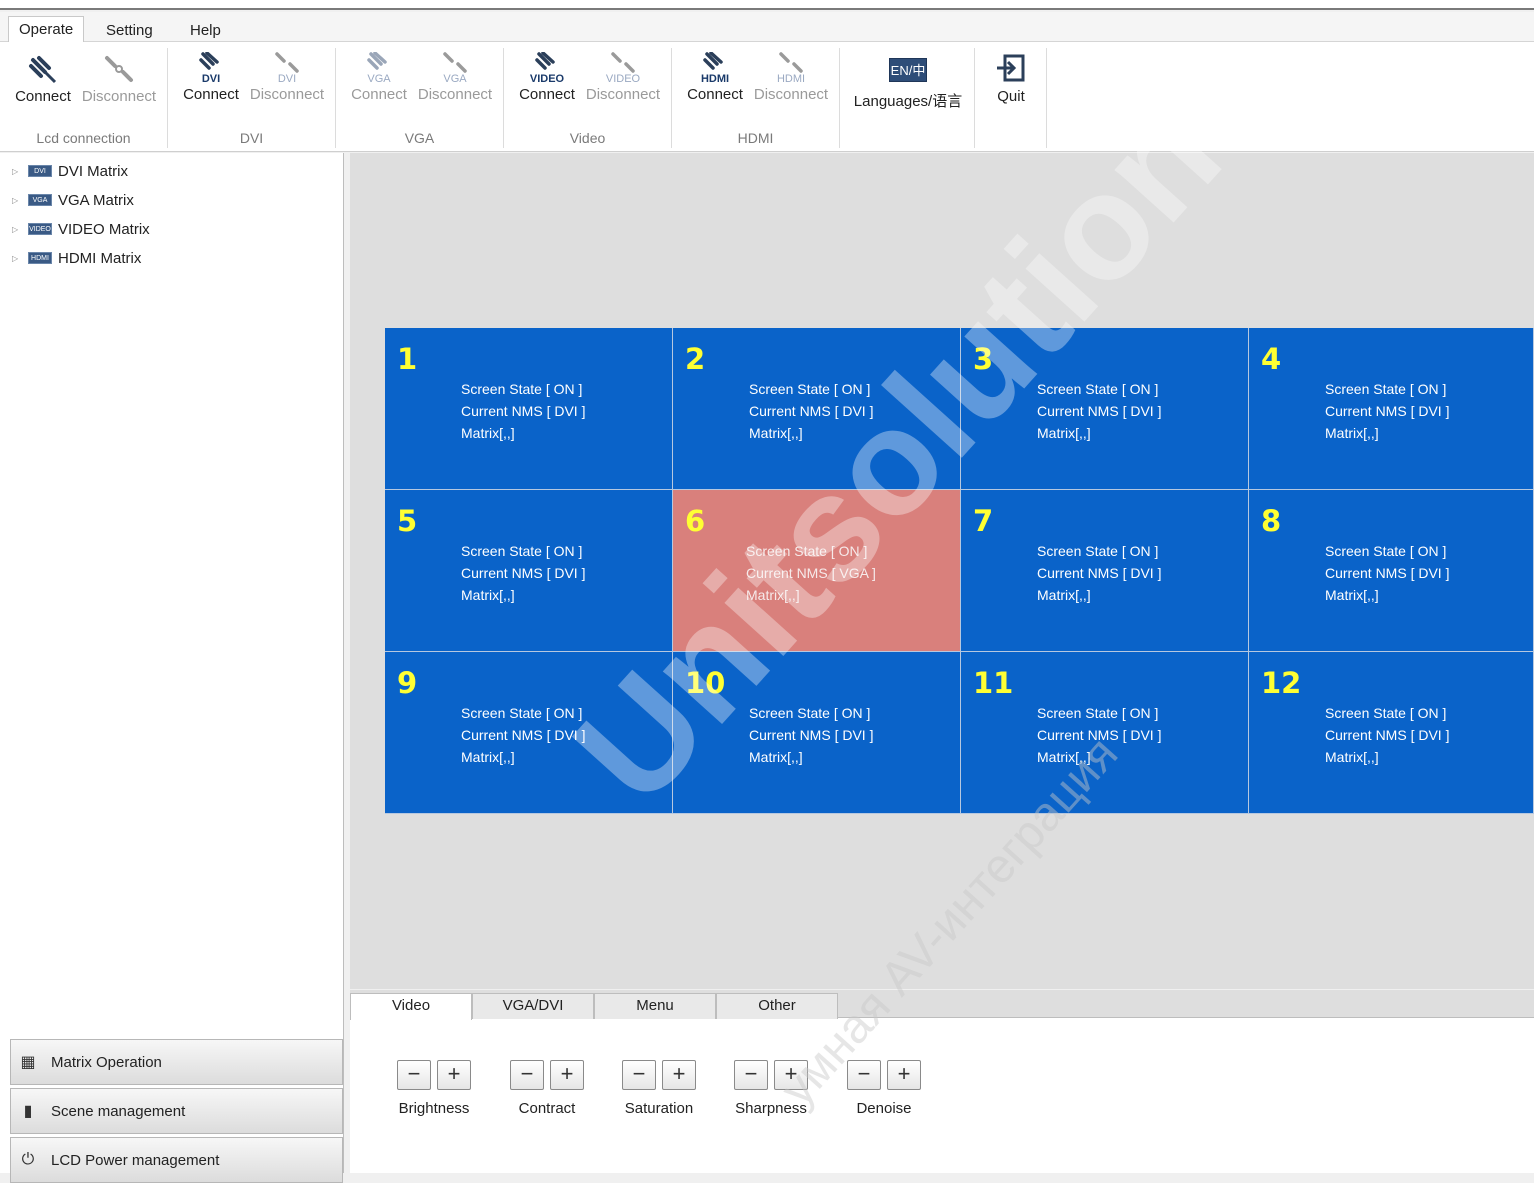  Describe the element at coordinates (40, 200) in the screenshot. I see `vga-badge-icon: VGA` at that location.